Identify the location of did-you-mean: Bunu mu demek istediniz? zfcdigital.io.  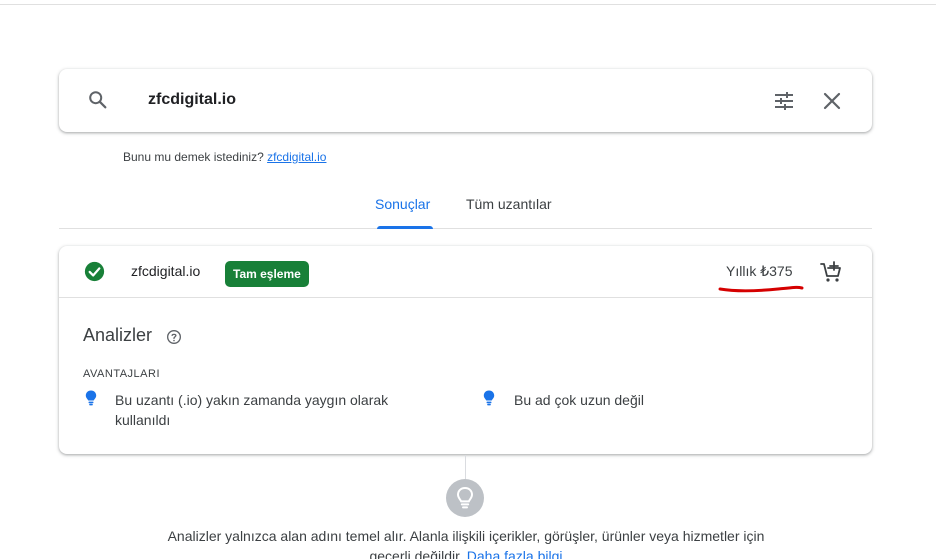
(224, 157).